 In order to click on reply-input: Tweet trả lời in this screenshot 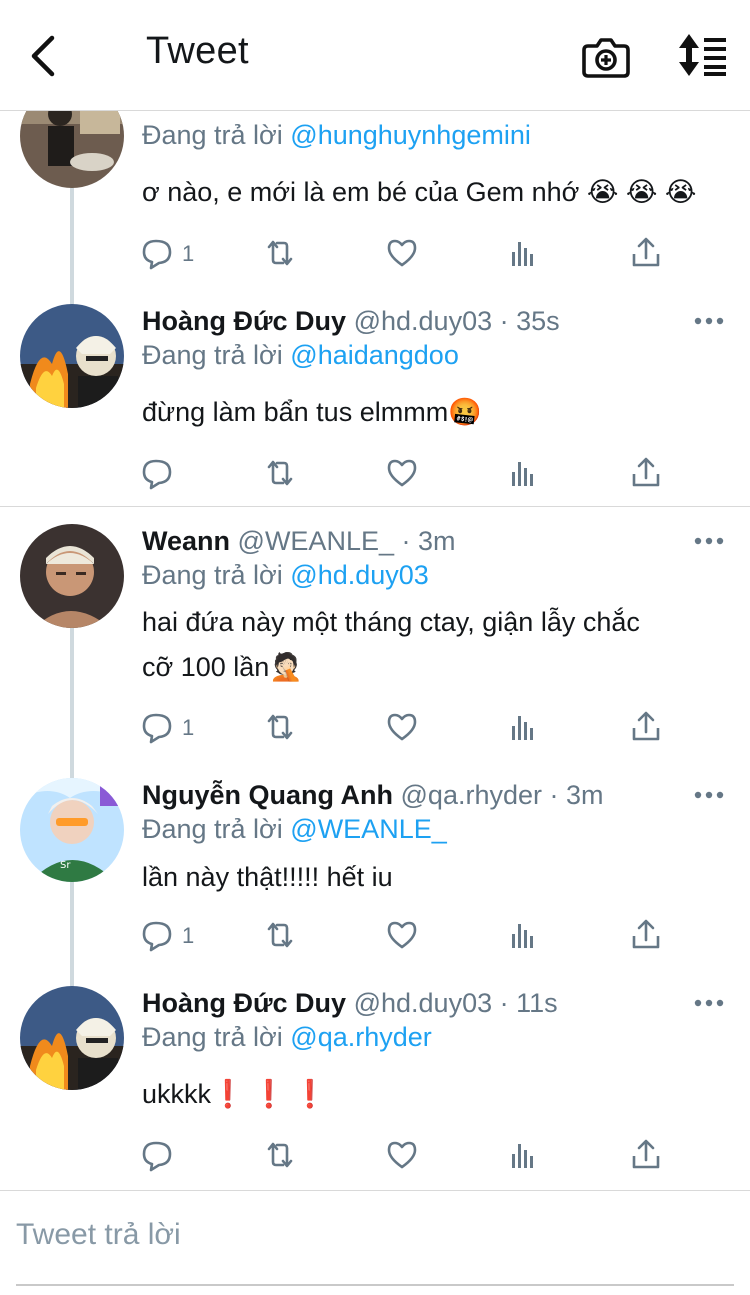, I will do `click(98, 1235)`.